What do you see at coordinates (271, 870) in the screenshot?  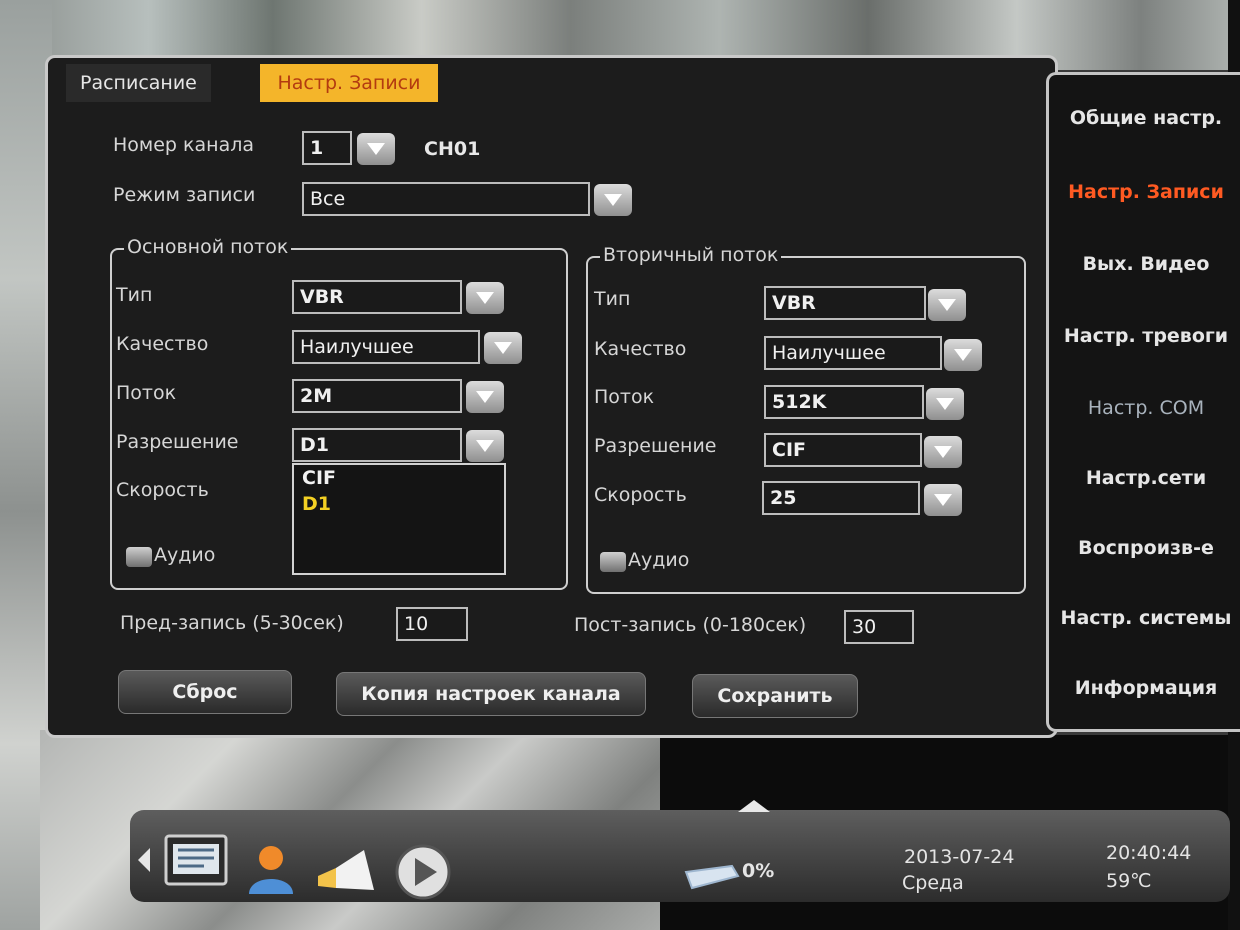 I see `user-icon` at bounding box center [271, 870].